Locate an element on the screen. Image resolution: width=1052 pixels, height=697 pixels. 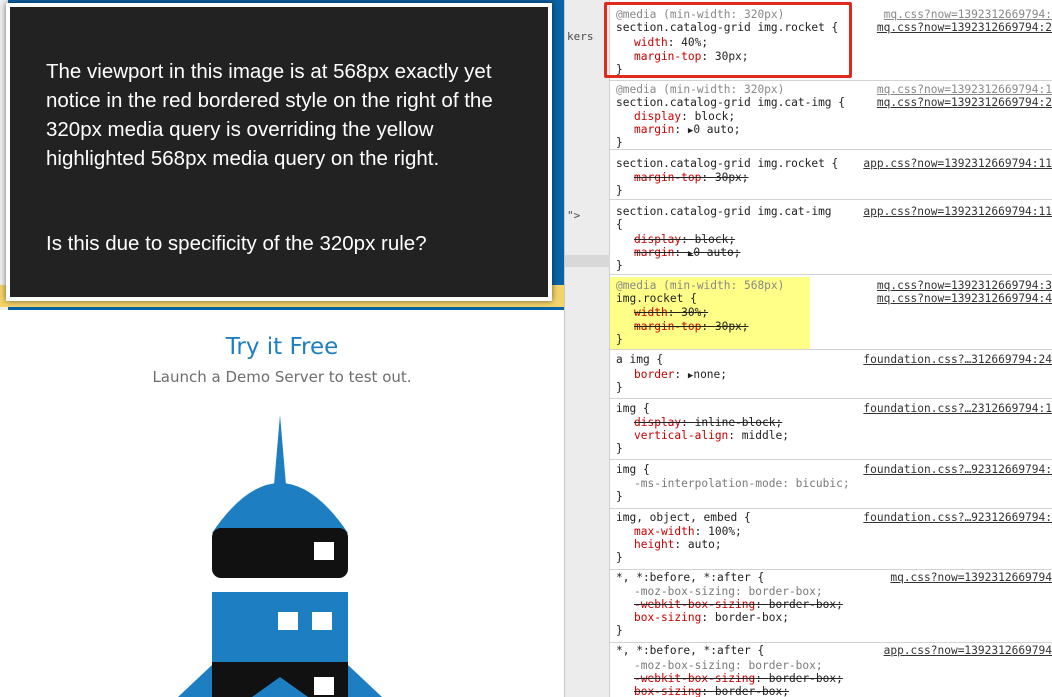
property-name: border is located at coordinates (654, 374).